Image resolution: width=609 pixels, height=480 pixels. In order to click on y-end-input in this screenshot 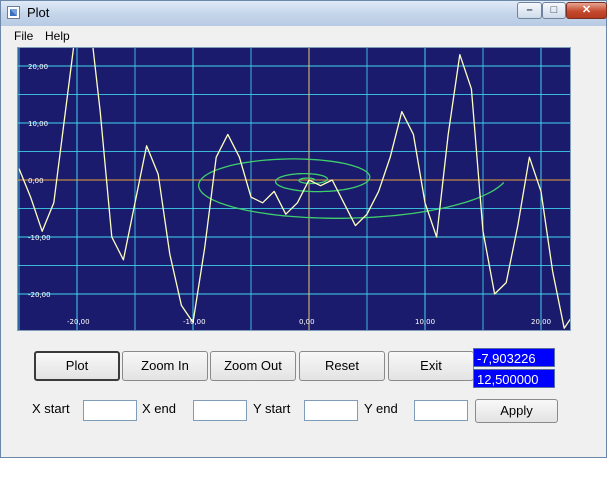, I will do `click(441, 410)`.